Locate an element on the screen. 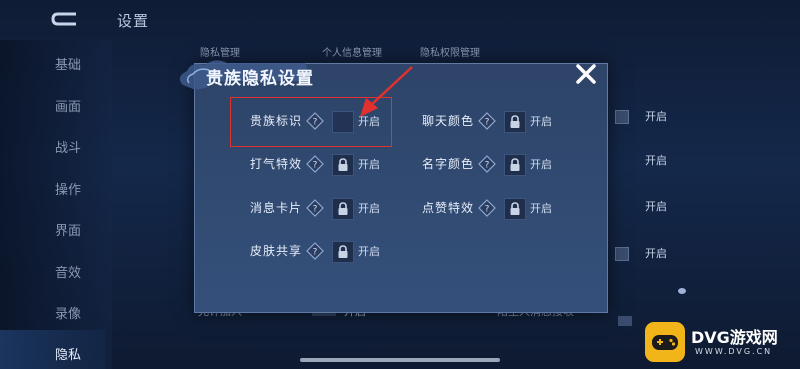 This screenshot has width=800, height=369. gamepad-logo-icon is located at coordinates (665, 342).